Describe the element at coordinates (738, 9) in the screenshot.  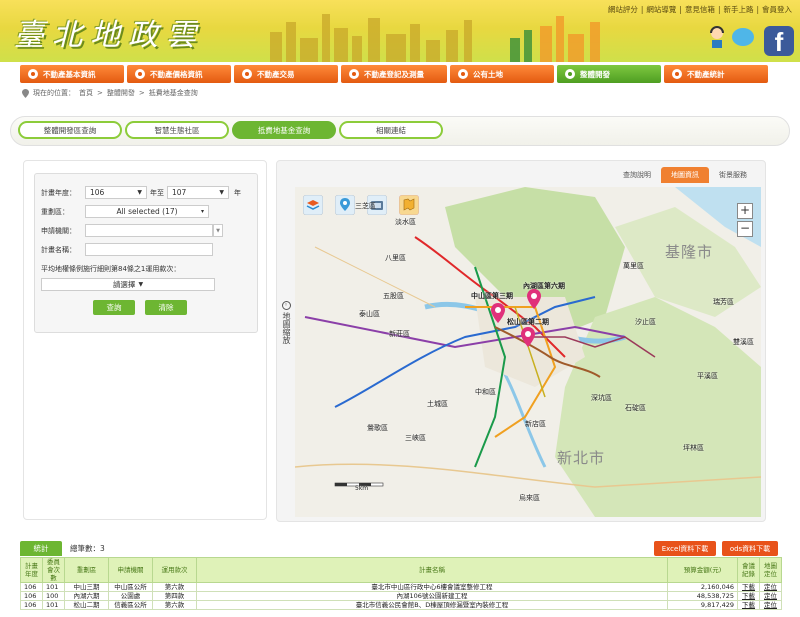
I see `link-beginner-guide: 新手上路` at that location.